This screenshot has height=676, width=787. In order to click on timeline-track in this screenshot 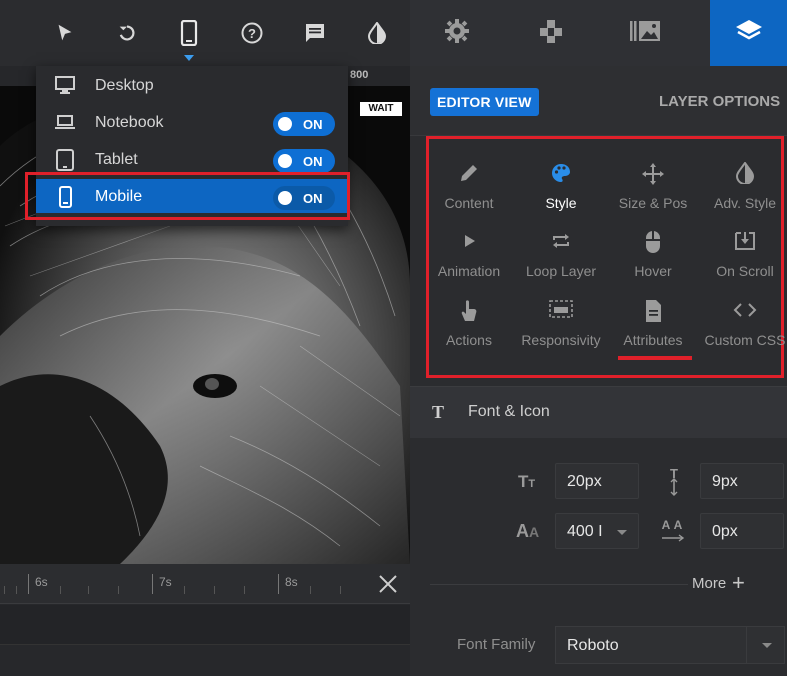, I will do `click(205, 625)`.